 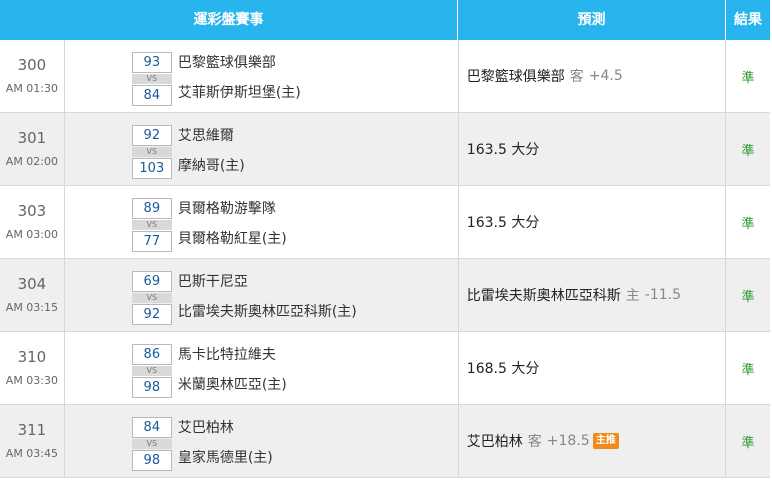 I want to click on matchup-cell: 92 VS 103 艾思維爾 摩納哥(主), so click(x=262, y=149).